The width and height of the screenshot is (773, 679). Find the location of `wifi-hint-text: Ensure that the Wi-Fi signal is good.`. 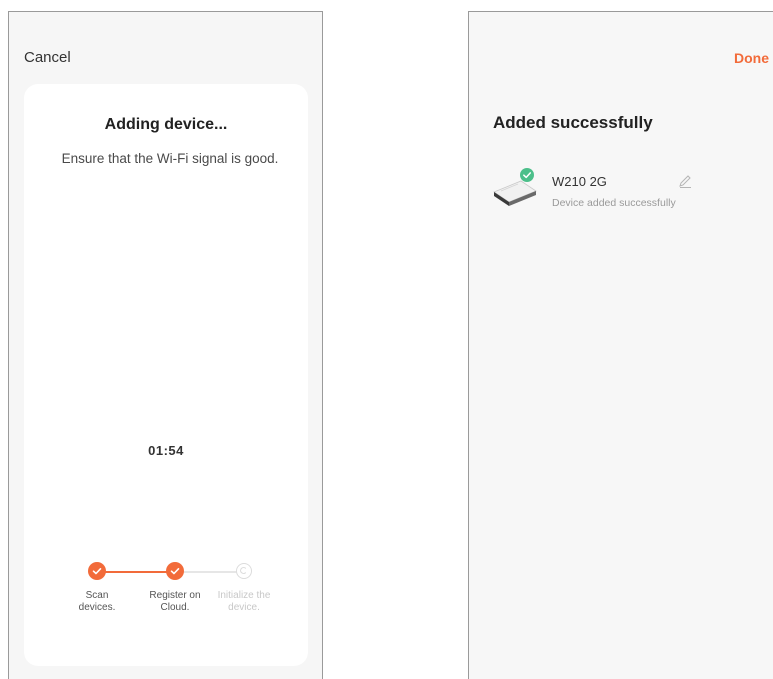

wifi-hint-text: Ensure that the Wi-Fi signal is good. is located at coordinates (170, 158).